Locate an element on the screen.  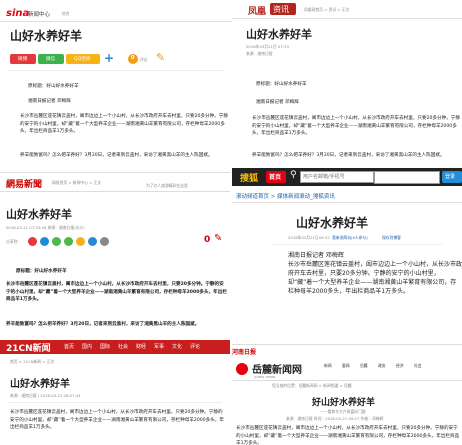
yuelu-nav-item-0: 新闻 is located at coordinates (328, 365).